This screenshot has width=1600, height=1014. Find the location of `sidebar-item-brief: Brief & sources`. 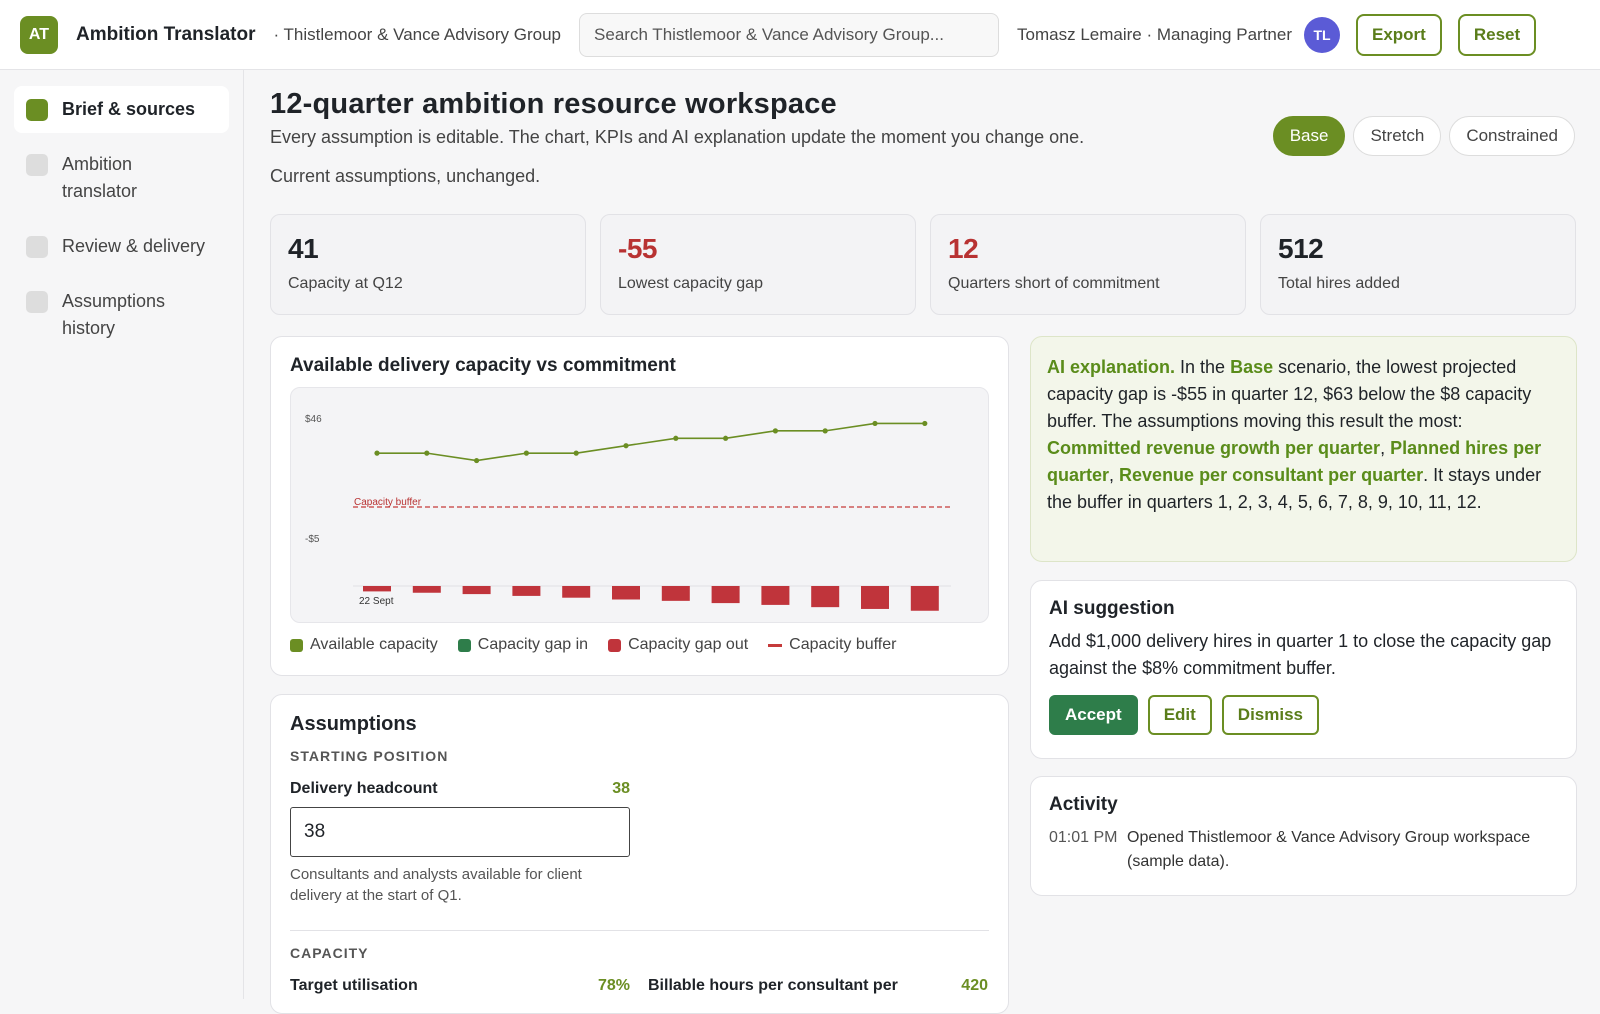

sidebar-item-brief: Brief & sources is located at coordinates (121, 109).